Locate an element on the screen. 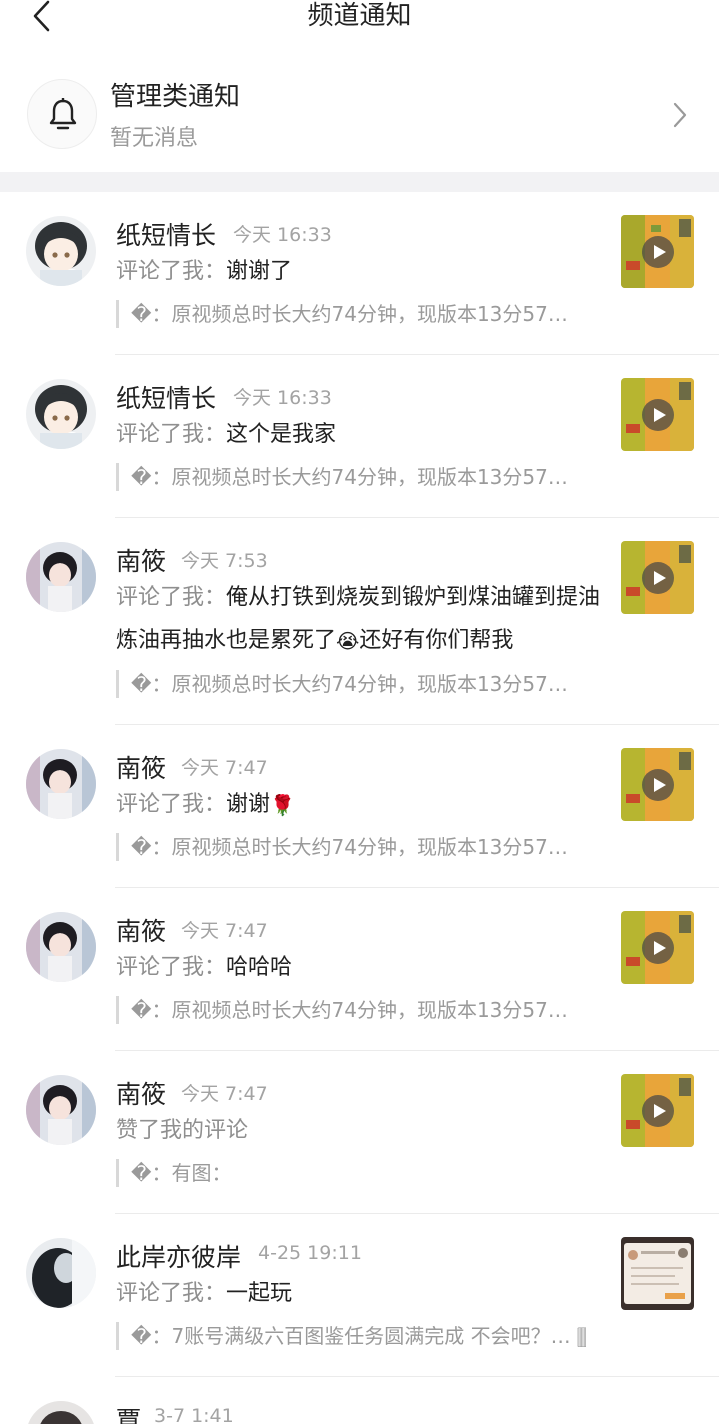 The width and height of the screenshot is (719, 1424). comment-body: 谢谢了 is located at coordinates (259, 271).